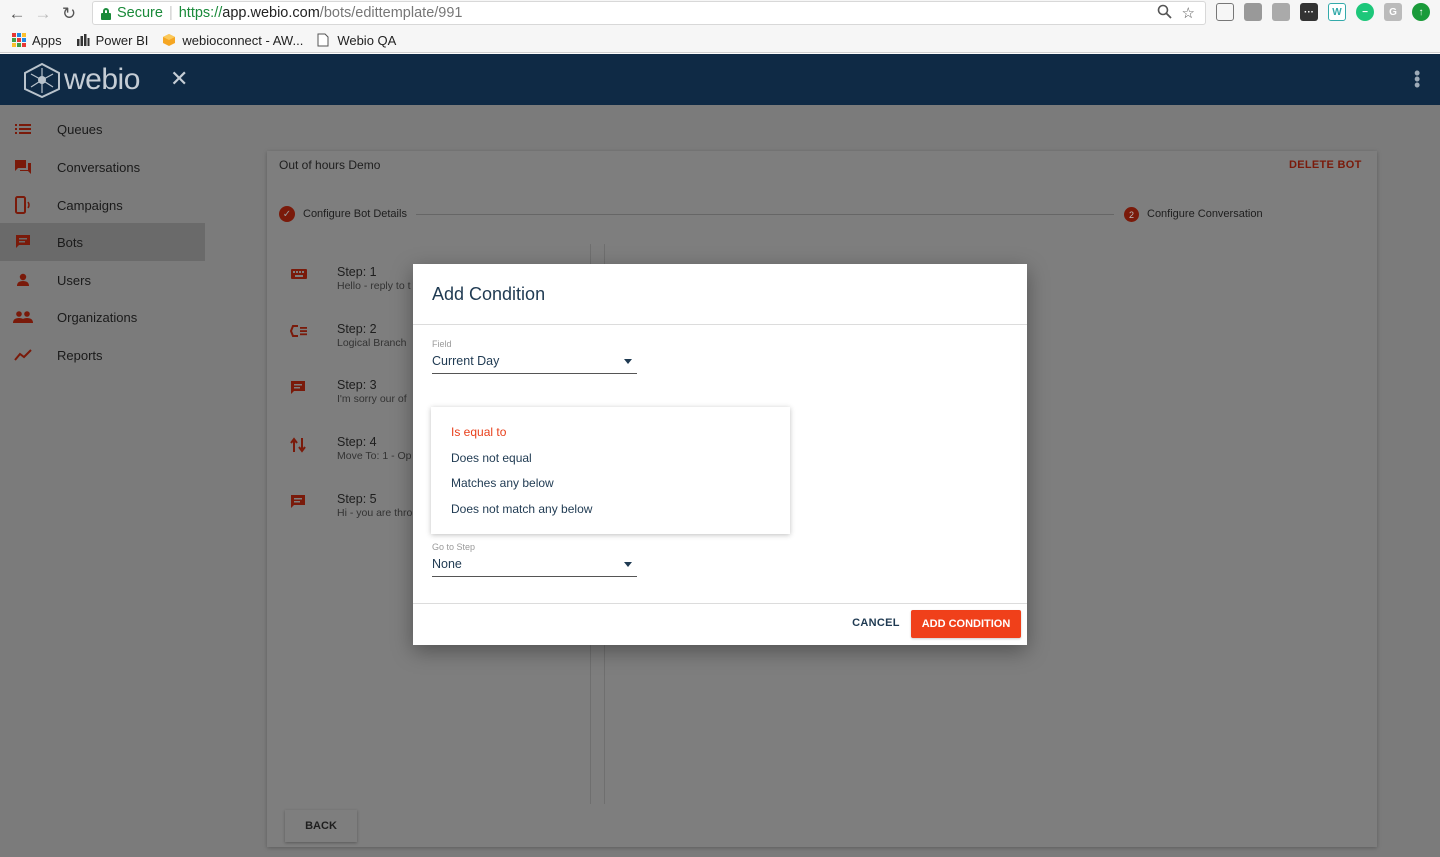 The height and width of the screenshot is (857, 1440). Describe the element at coordinates (357, 272) in the screenshot. I see `step-title: Step: 1` at that location.